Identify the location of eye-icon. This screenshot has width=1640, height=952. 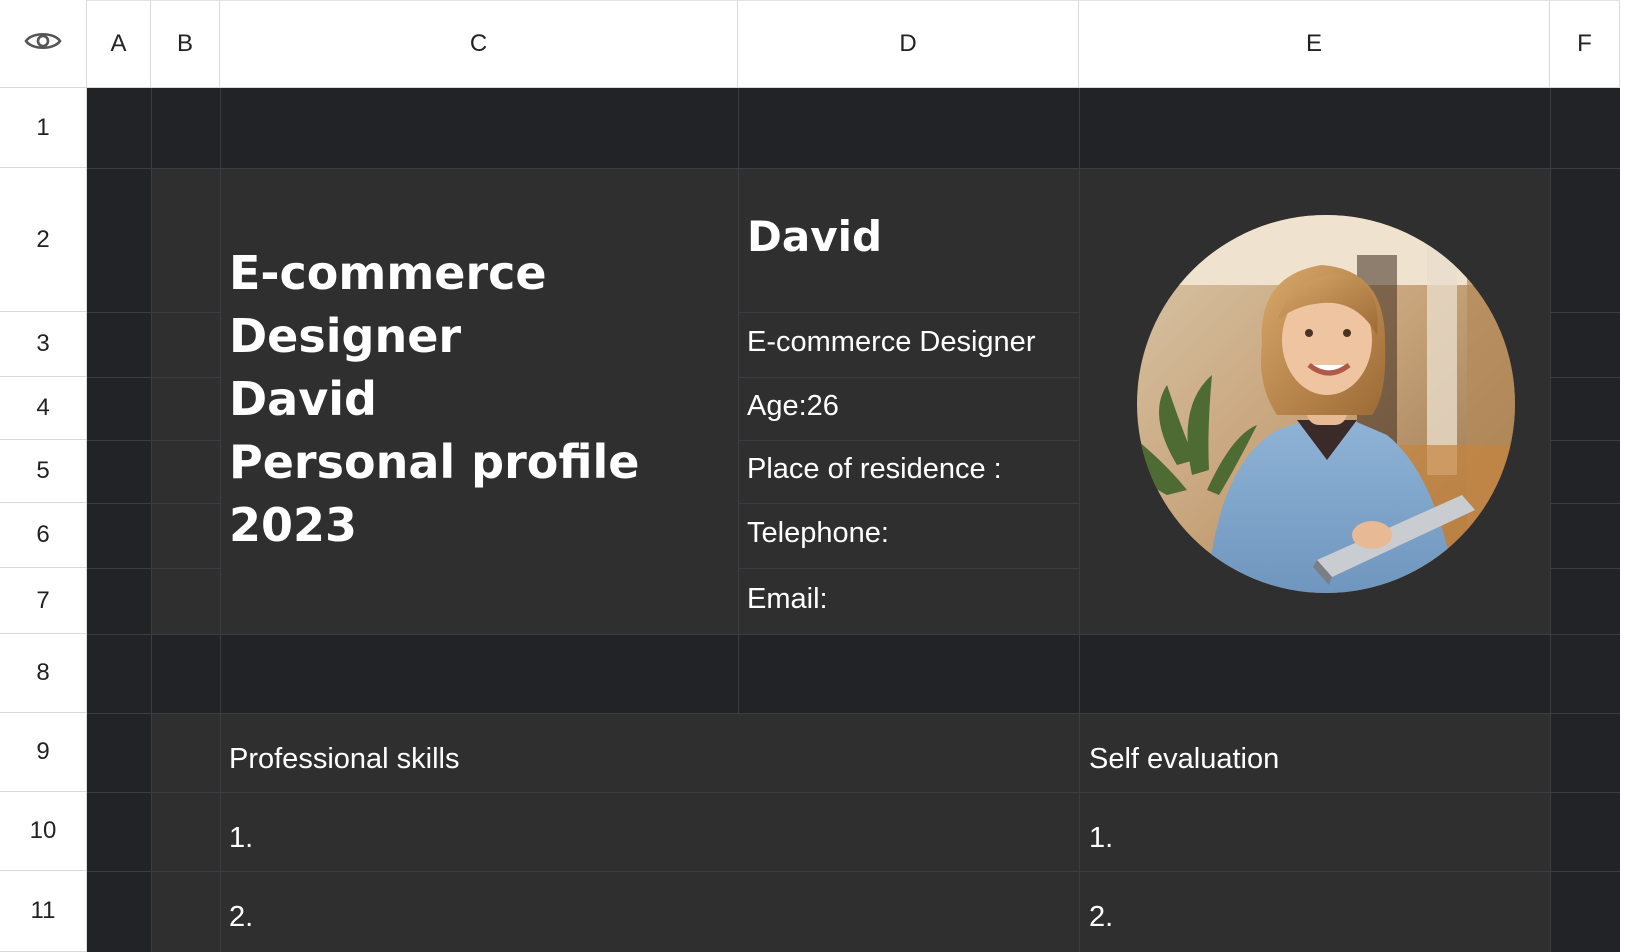
(43, 43).